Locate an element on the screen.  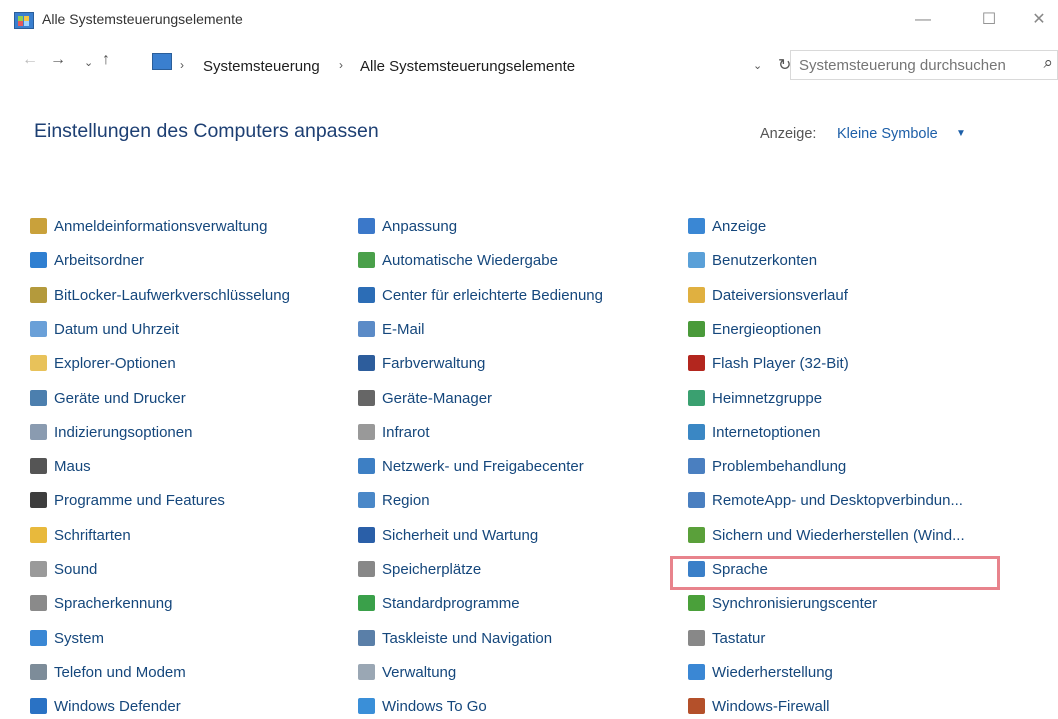
sync-icon is located at coordinates (696, 603).